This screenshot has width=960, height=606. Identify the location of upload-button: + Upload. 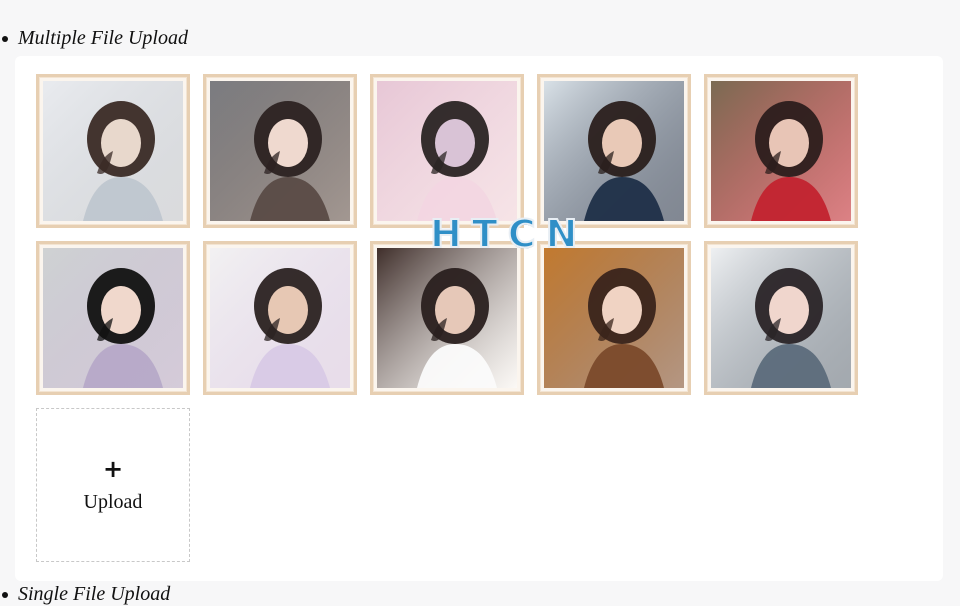
(113, 485).